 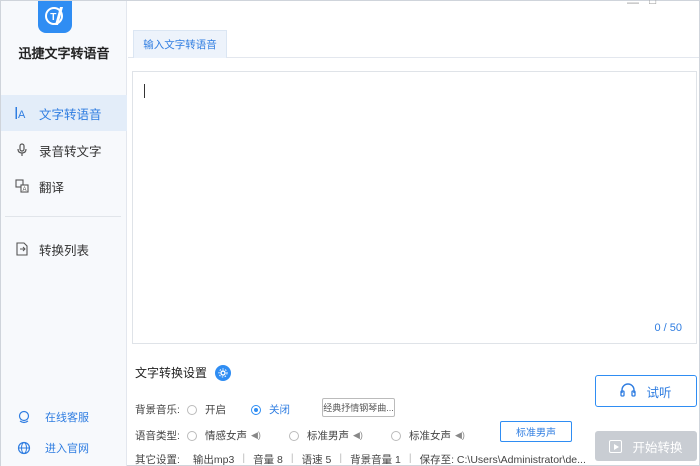 What do you see at coordinates (64, 53) in the screenshot?
I see `app-title: 迅捷文字转语音` at bounding box center [64, 53].